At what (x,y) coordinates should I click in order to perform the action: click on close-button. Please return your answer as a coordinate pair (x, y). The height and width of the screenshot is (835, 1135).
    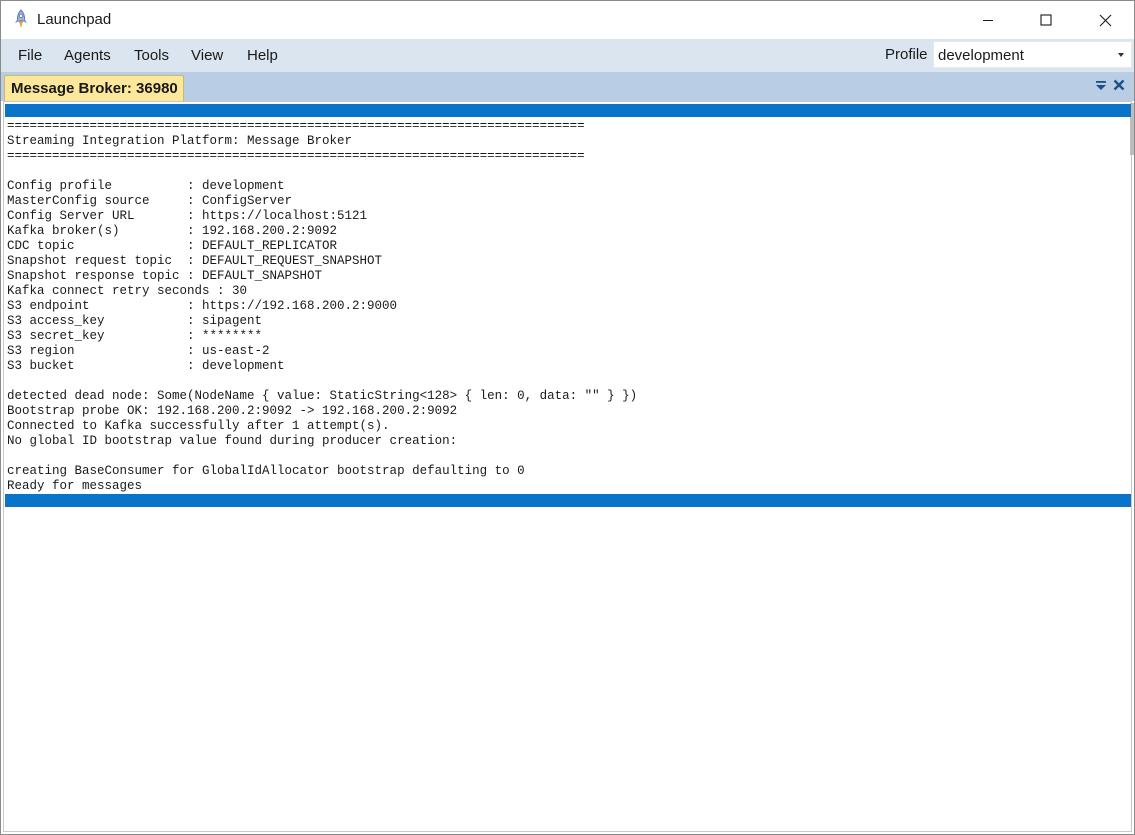
    Looking at the image, I should click on (1105, 20).